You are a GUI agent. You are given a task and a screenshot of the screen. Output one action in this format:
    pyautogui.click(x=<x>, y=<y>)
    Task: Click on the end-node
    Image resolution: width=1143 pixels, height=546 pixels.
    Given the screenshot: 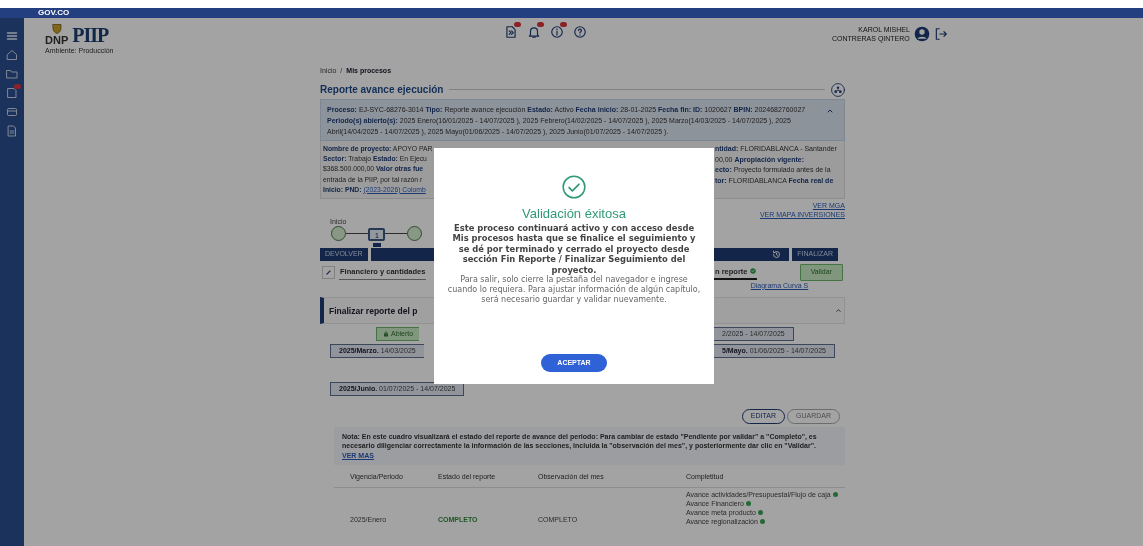 What is the action you would take?
    pyautogui.click(x=415, y=234)
    